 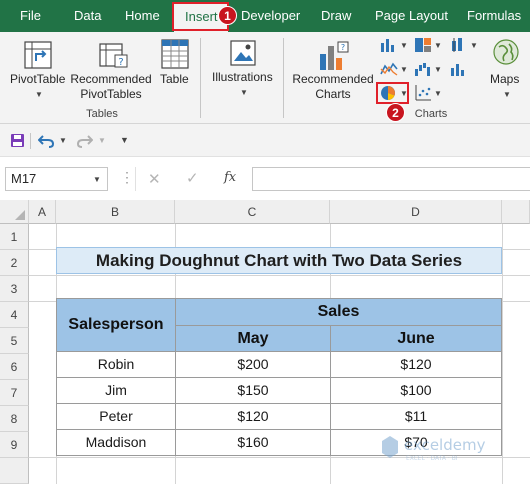 What do you see at coordinates (24, 178) in the screenshot?
I see `name-box-value: M17` at bounding box center [24, 178].